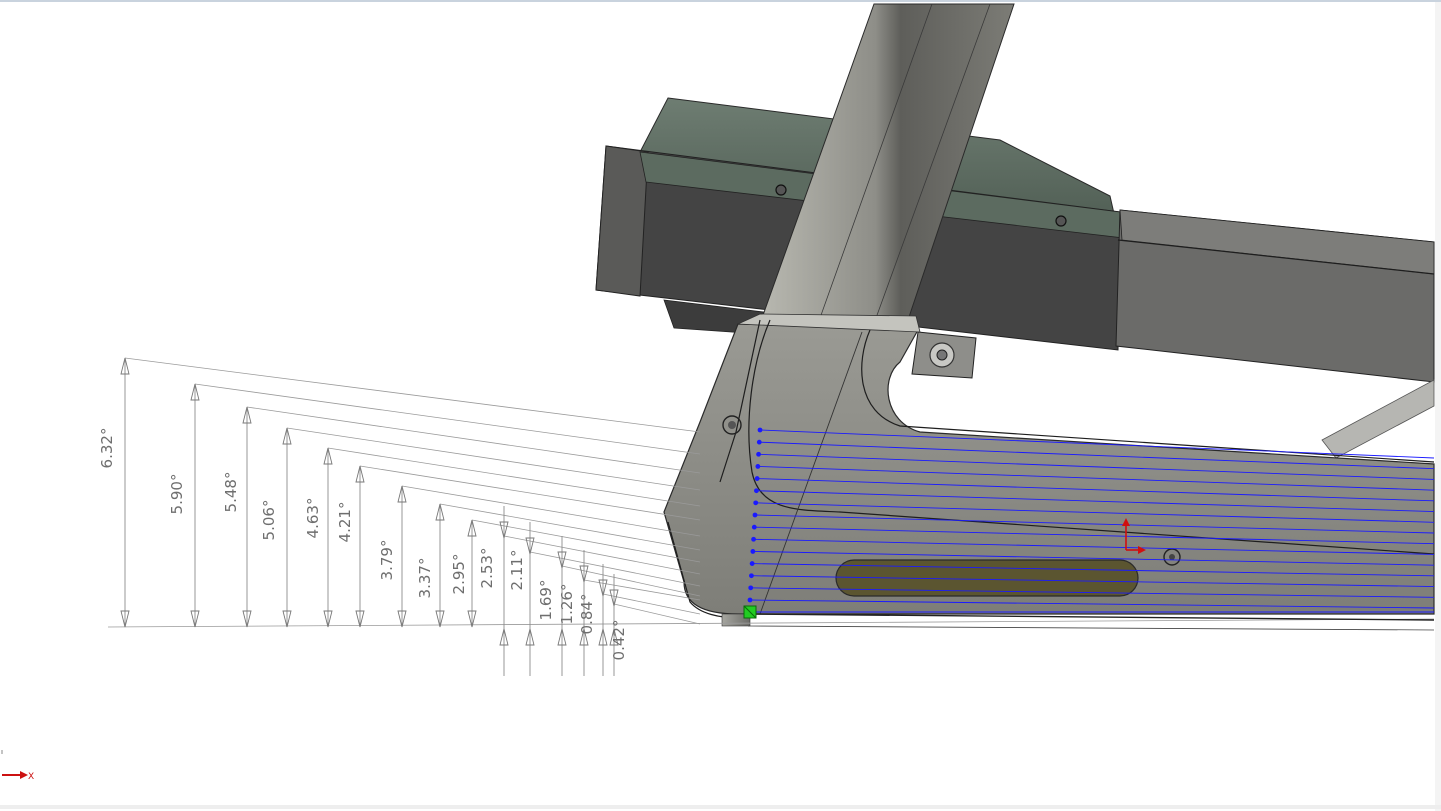 Image resolution: width=1441 pixels, height=811 pixels. Describe the element at coordinates (1438, 406) in the screenshot. I see `vertical-scrollbar` at that location.